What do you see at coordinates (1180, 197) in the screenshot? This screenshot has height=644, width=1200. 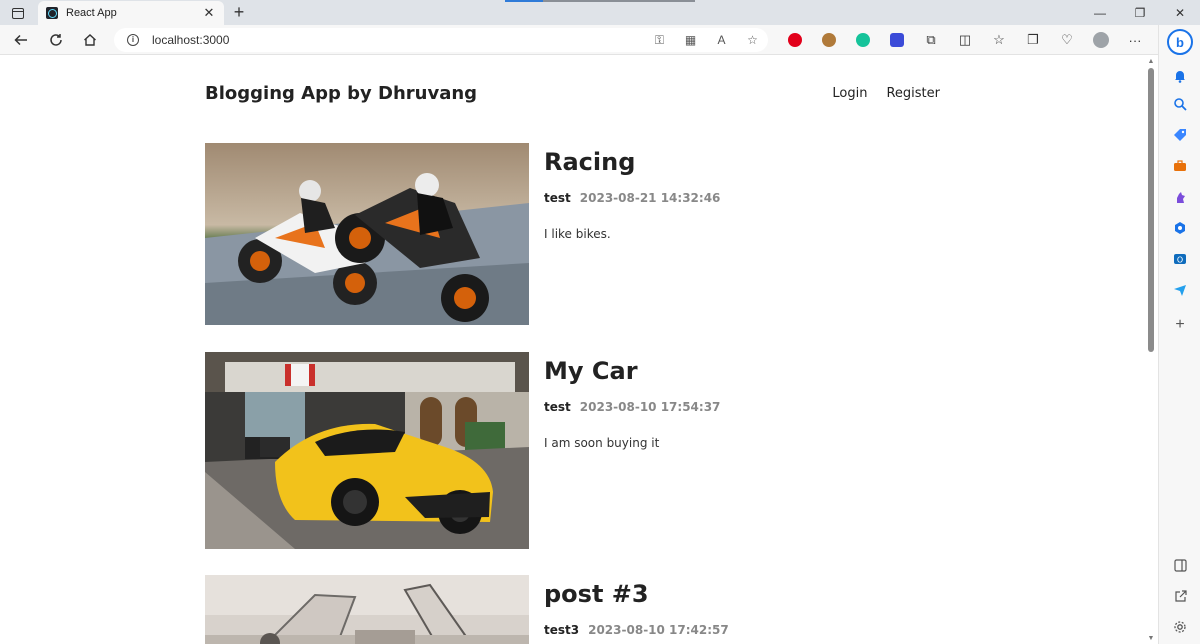 I see `games-chess-icon` at bounding box center [1180, 197].